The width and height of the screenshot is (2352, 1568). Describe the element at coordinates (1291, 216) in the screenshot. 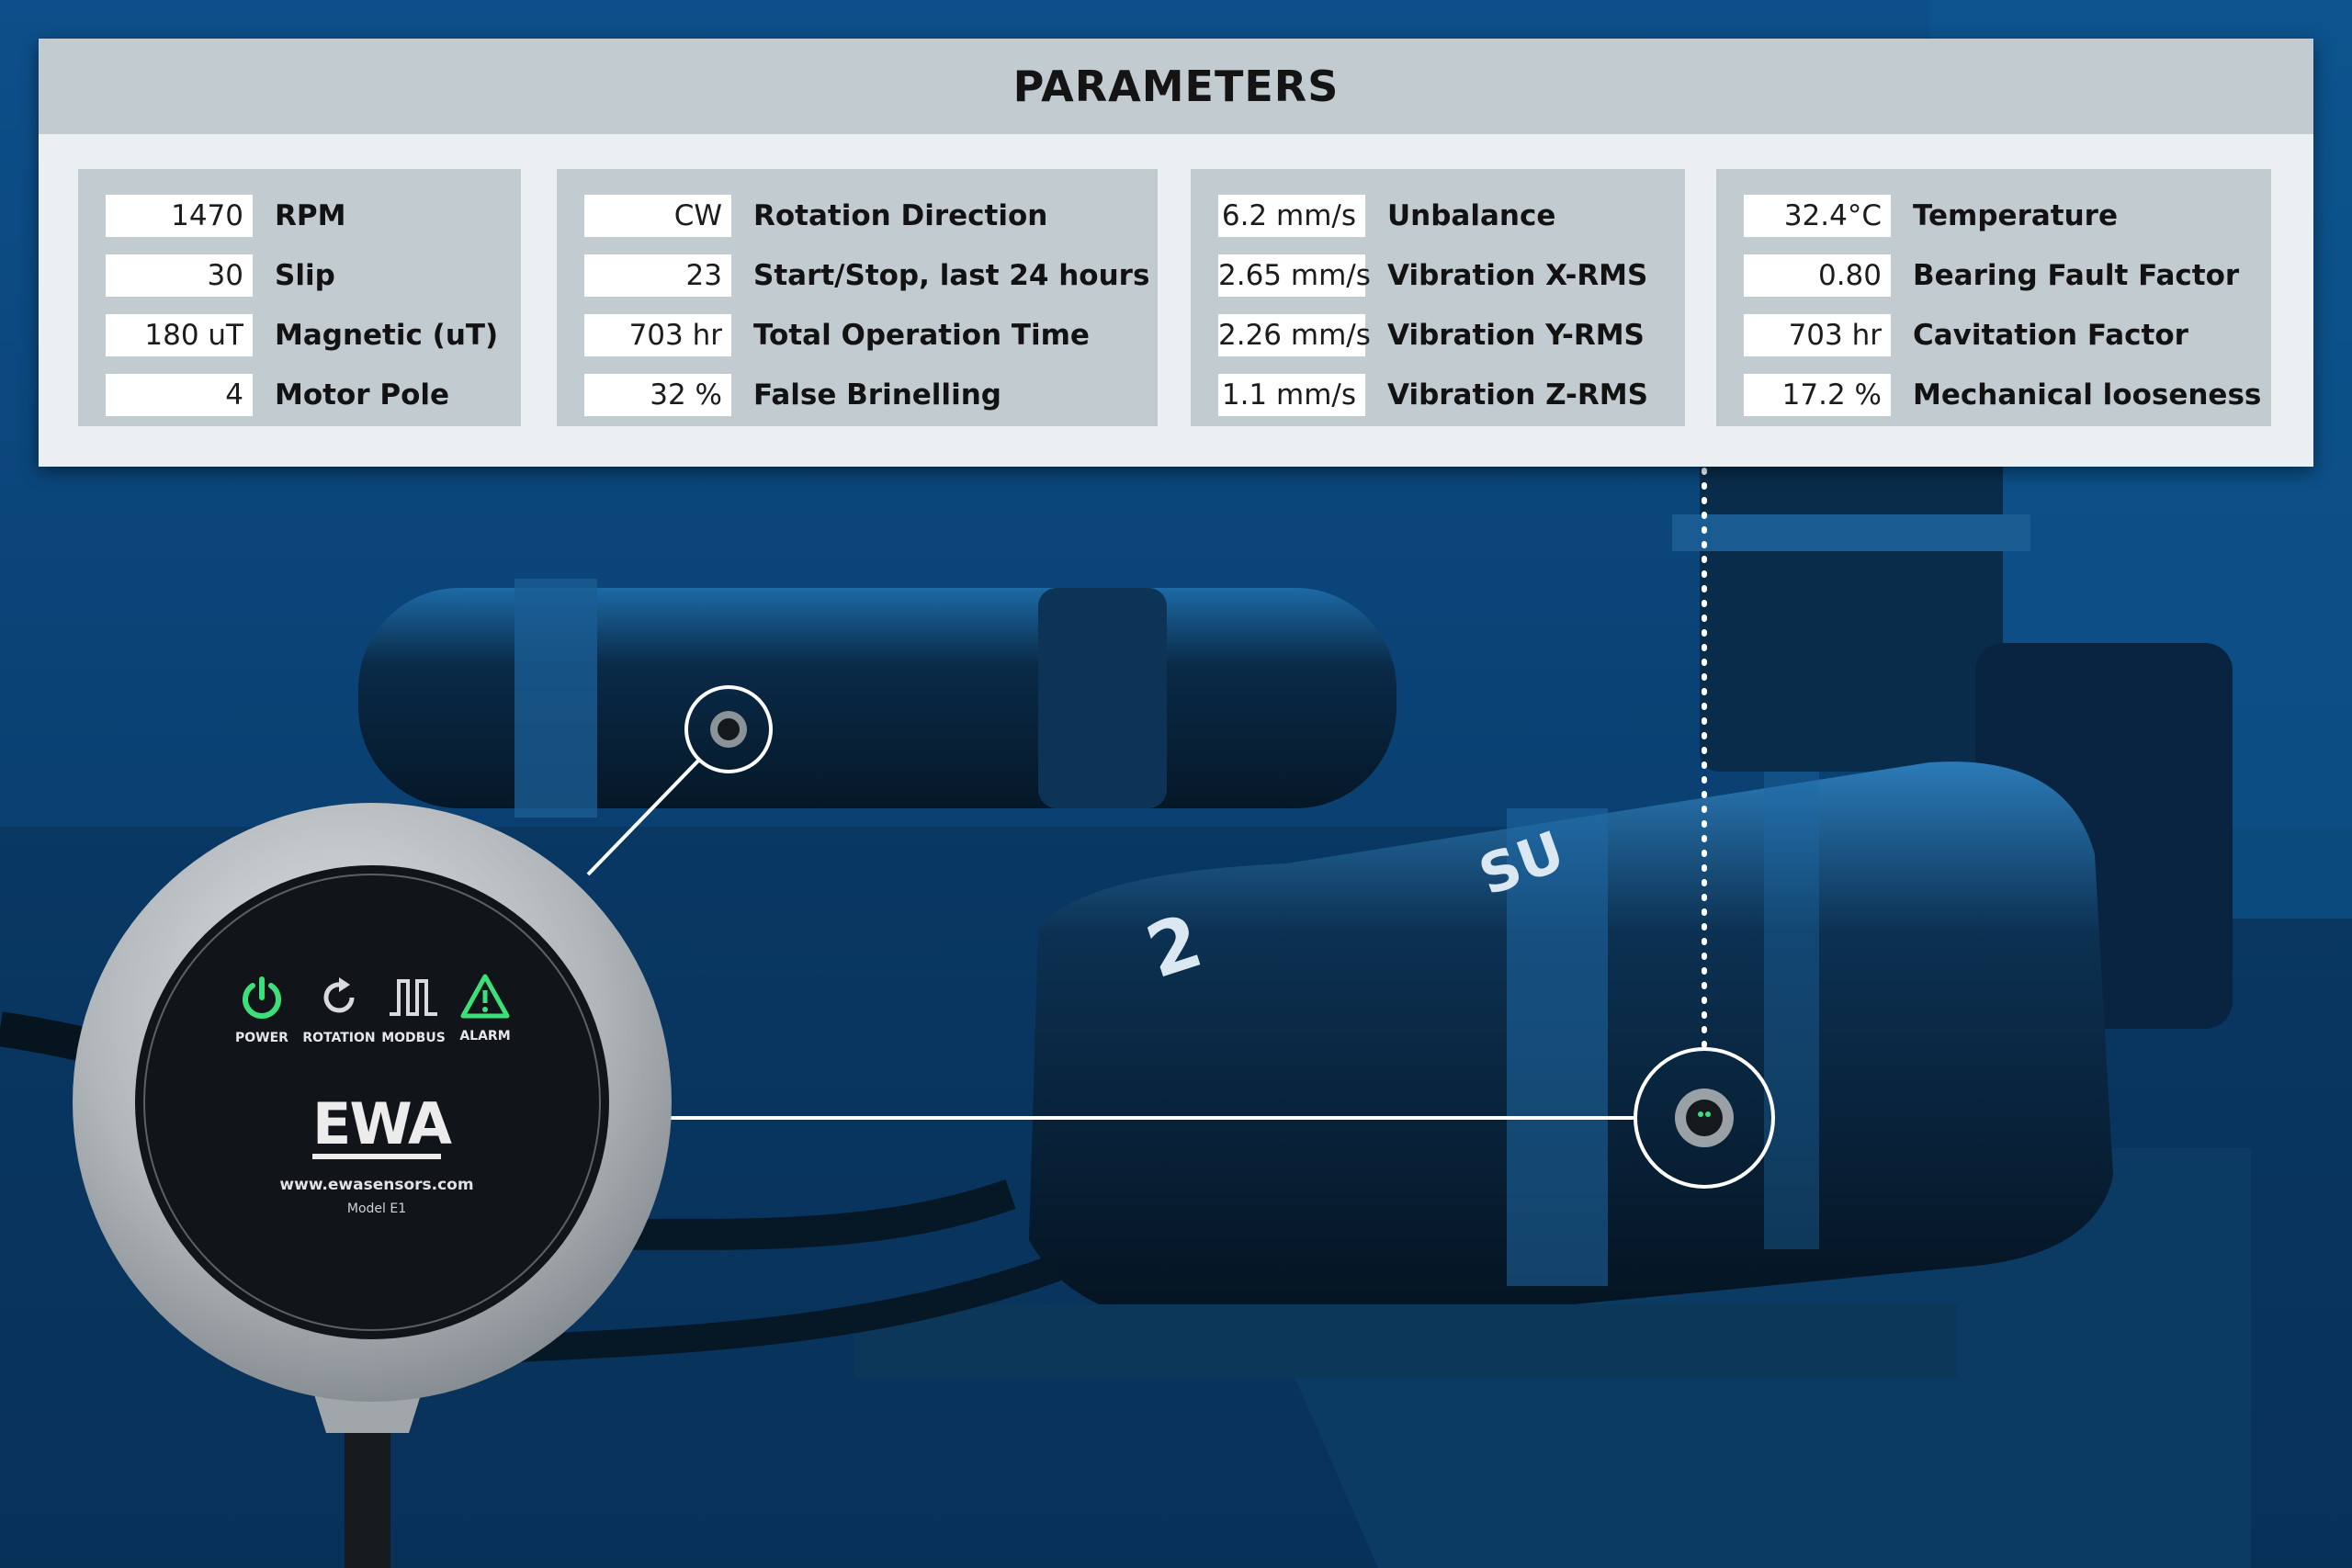

I see `parameter-value: 6.2 mm/s` at that location.